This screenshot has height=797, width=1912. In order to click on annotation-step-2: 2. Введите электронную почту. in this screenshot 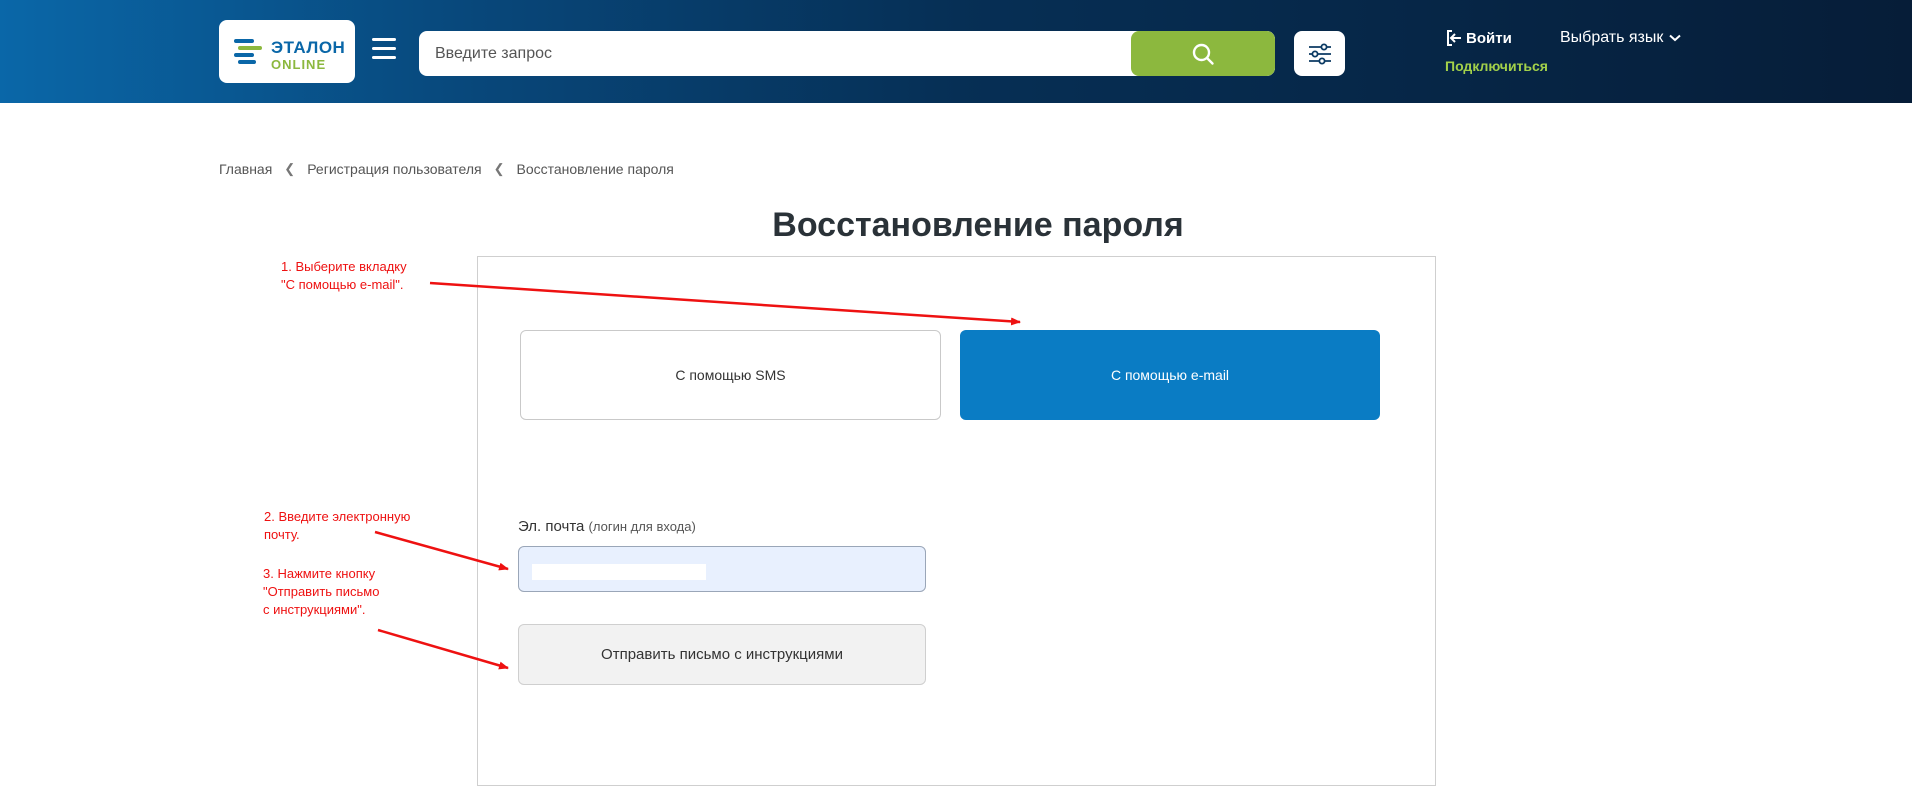, I will do `click(337, 525)`.